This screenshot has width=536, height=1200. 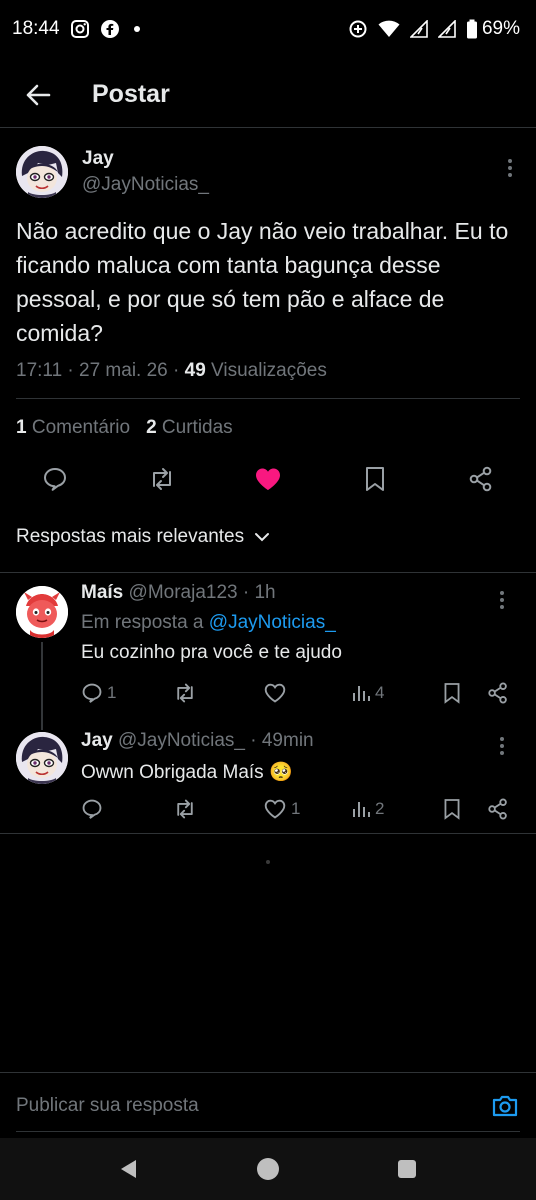 I want to click on reply-comment-button, so click(x=92, y=809).